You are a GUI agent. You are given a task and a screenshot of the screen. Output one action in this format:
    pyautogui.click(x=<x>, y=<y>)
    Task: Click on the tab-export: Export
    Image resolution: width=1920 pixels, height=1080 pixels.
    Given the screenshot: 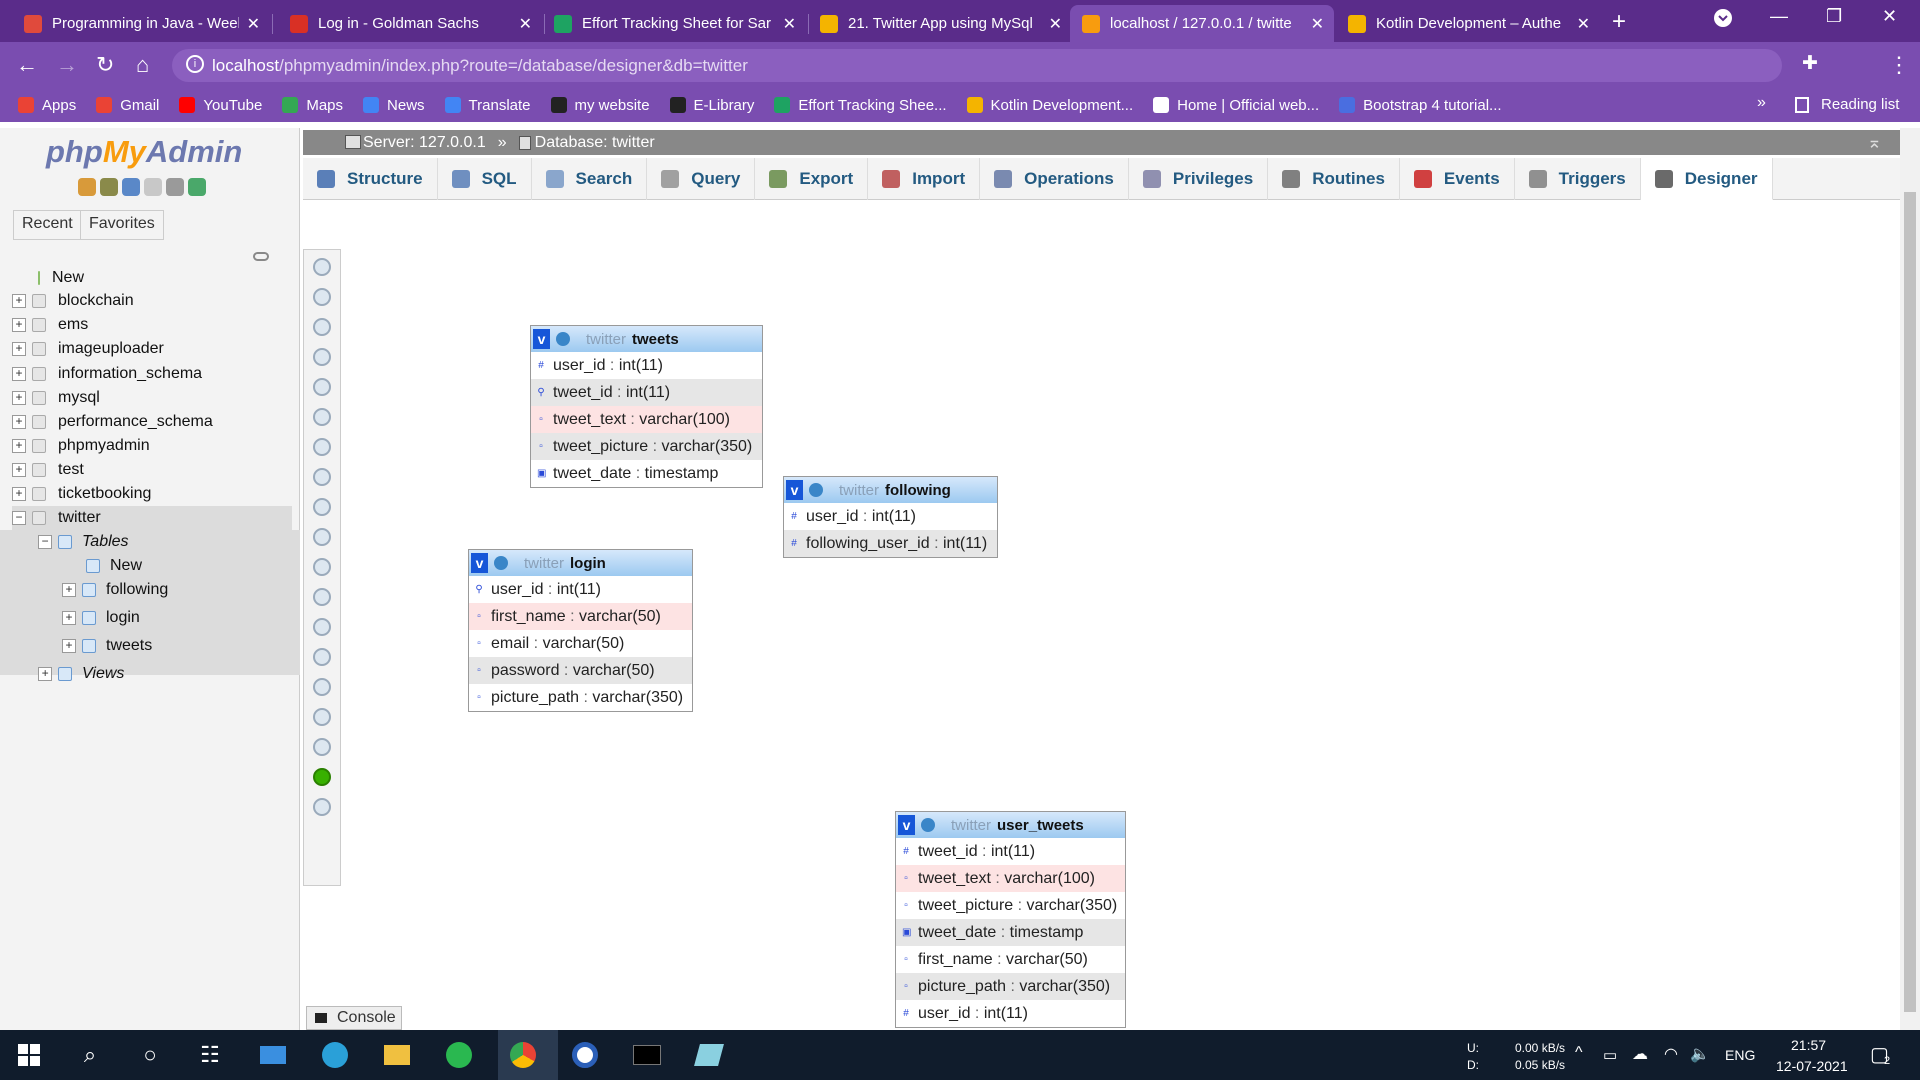 What is the action you would take?
    pyautogui.click(x=812, y=179)
    